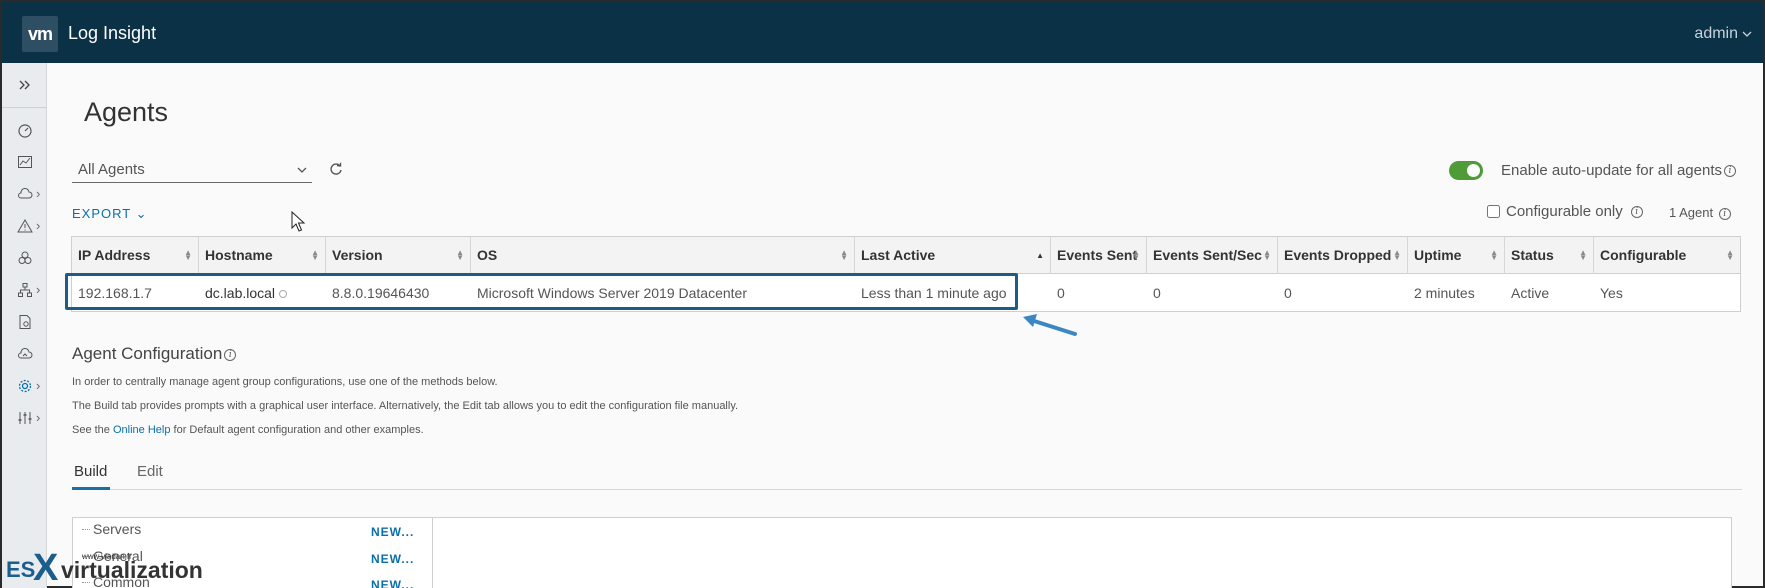  I want to click on top-header: vm Log Insight admin, so click(882, 32).